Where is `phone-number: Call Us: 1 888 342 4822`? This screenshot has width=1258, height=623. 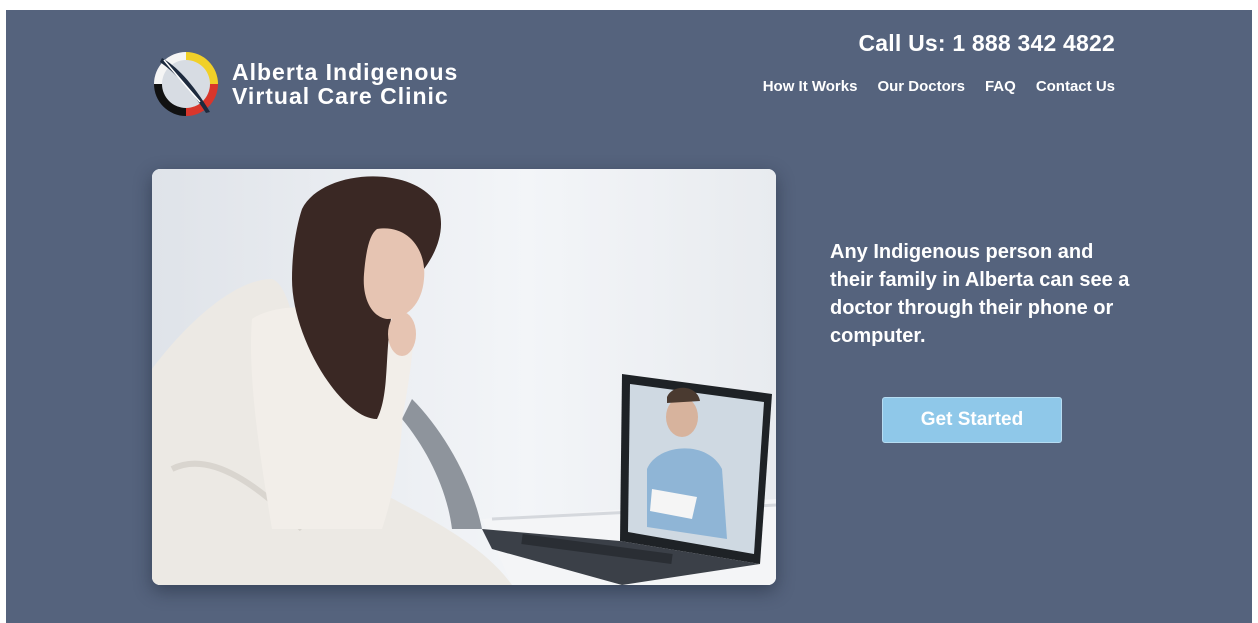
phone-number: Call Us: 1 888 342 4822 is located at coordinates (987, 43).